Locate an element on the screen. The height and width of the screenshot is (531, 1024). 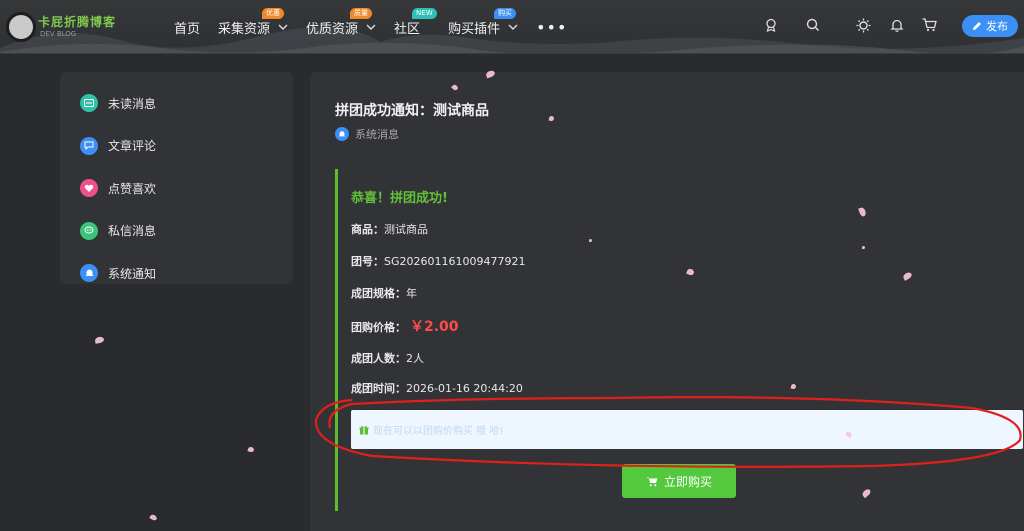
price-row: 团购价格： ￥2.00 is located at coordinates (405, 326).